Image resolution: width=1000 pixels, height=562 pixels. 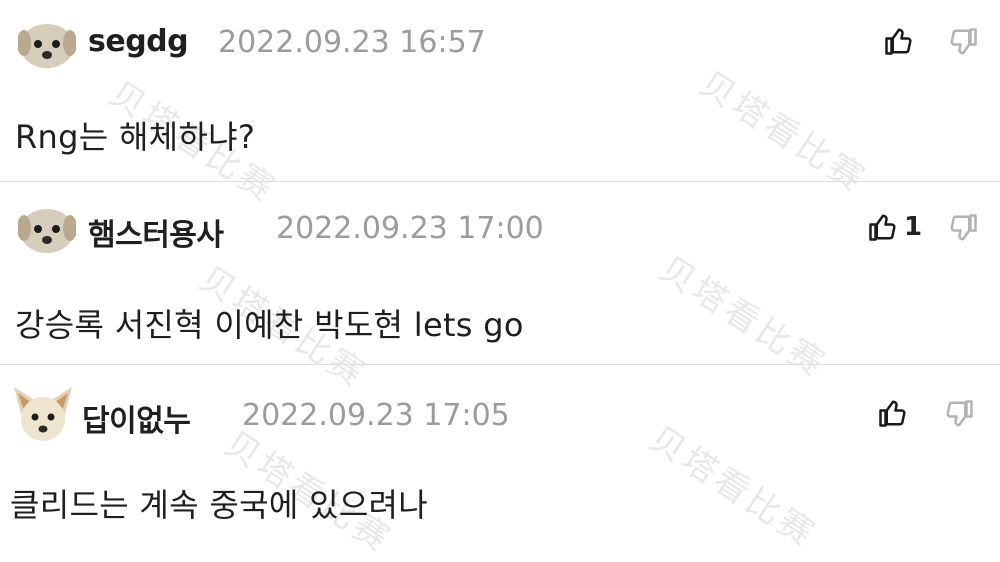 What do you see at coordinates (136, 418) in the screenshot?
I see `username: 답이없누` at bounding box center [136, 418].